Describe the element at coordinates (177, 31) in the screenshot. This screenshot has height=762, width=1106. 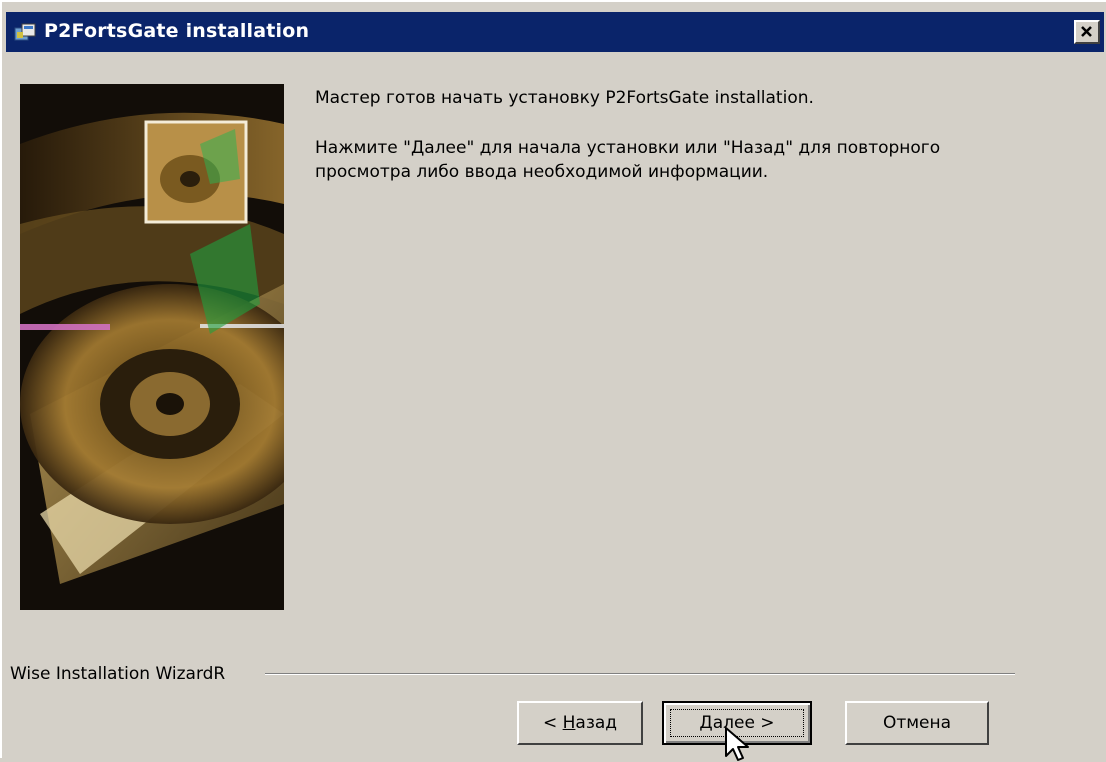
I see `window-title: P2FortsGate installation` at that location.